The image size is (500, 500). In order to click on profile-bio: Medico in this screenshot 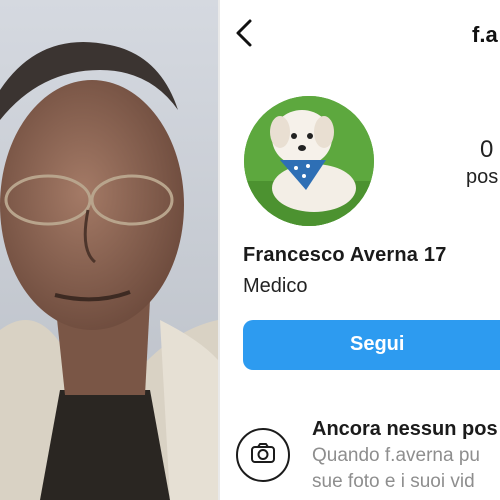, I will do `click(275, 286)`.